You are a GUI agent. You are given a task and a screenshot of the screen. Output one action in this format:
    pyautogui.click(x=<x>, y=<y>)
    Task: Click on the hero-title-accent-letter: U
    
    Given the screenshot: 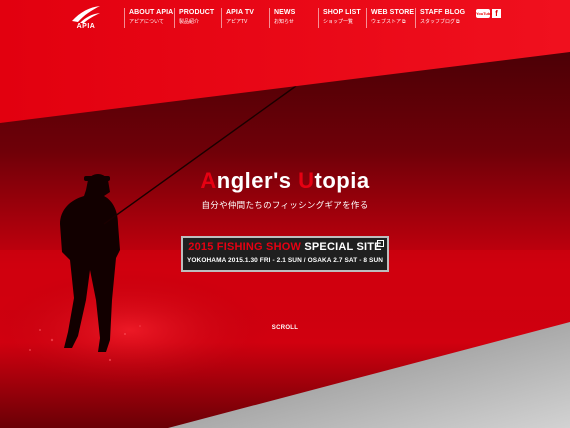 What is the action you would take?
    pyautogui.click(x=306, y=180)
    